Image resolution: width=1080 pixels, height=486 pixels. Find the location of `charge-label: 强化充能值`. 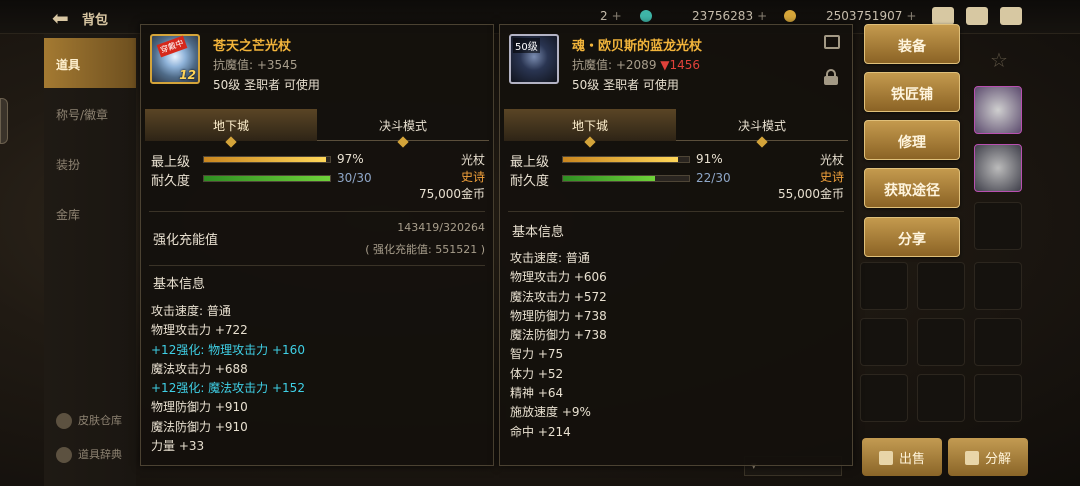

charge-label: 强化充能值 is located at coordinates (186, 240).